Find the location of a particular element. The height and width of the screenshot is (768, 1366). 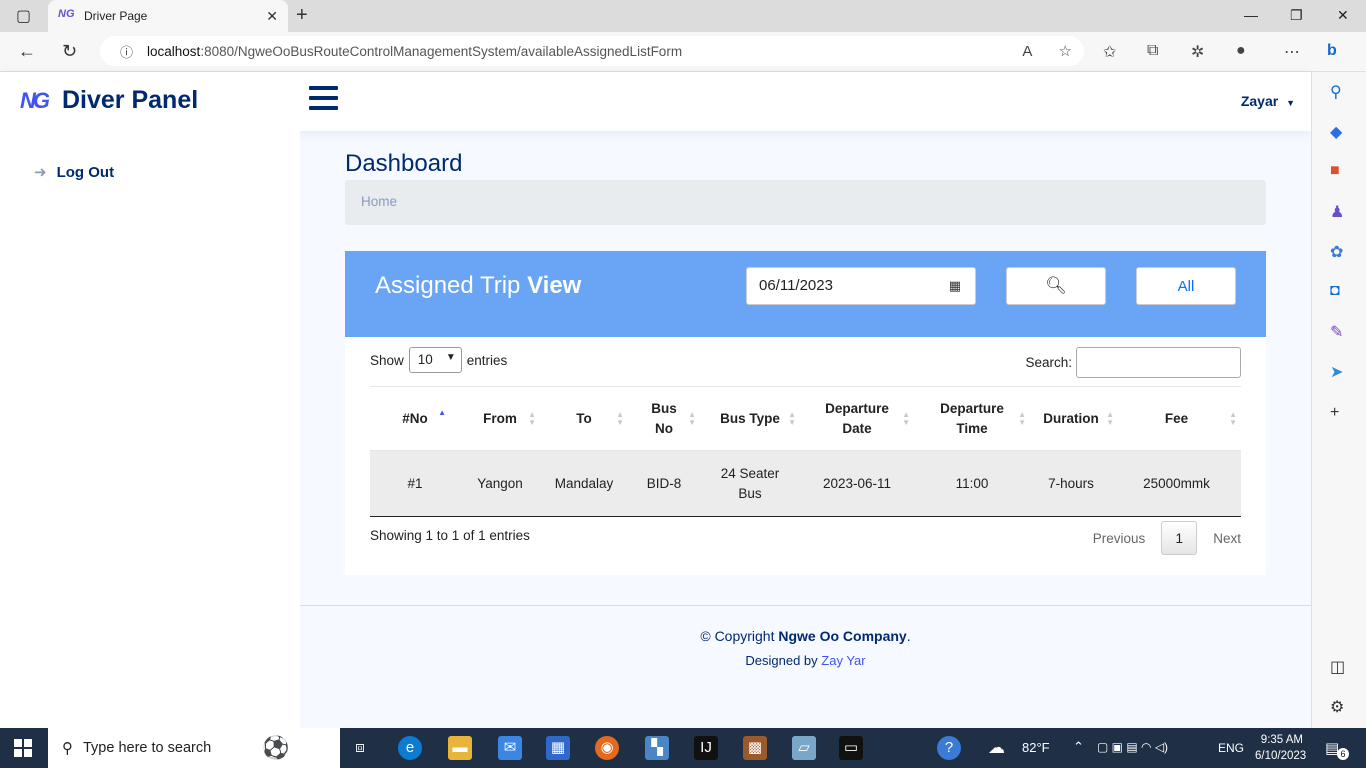

tab-close-icon: ✕ is located at coordinates (272, 16).